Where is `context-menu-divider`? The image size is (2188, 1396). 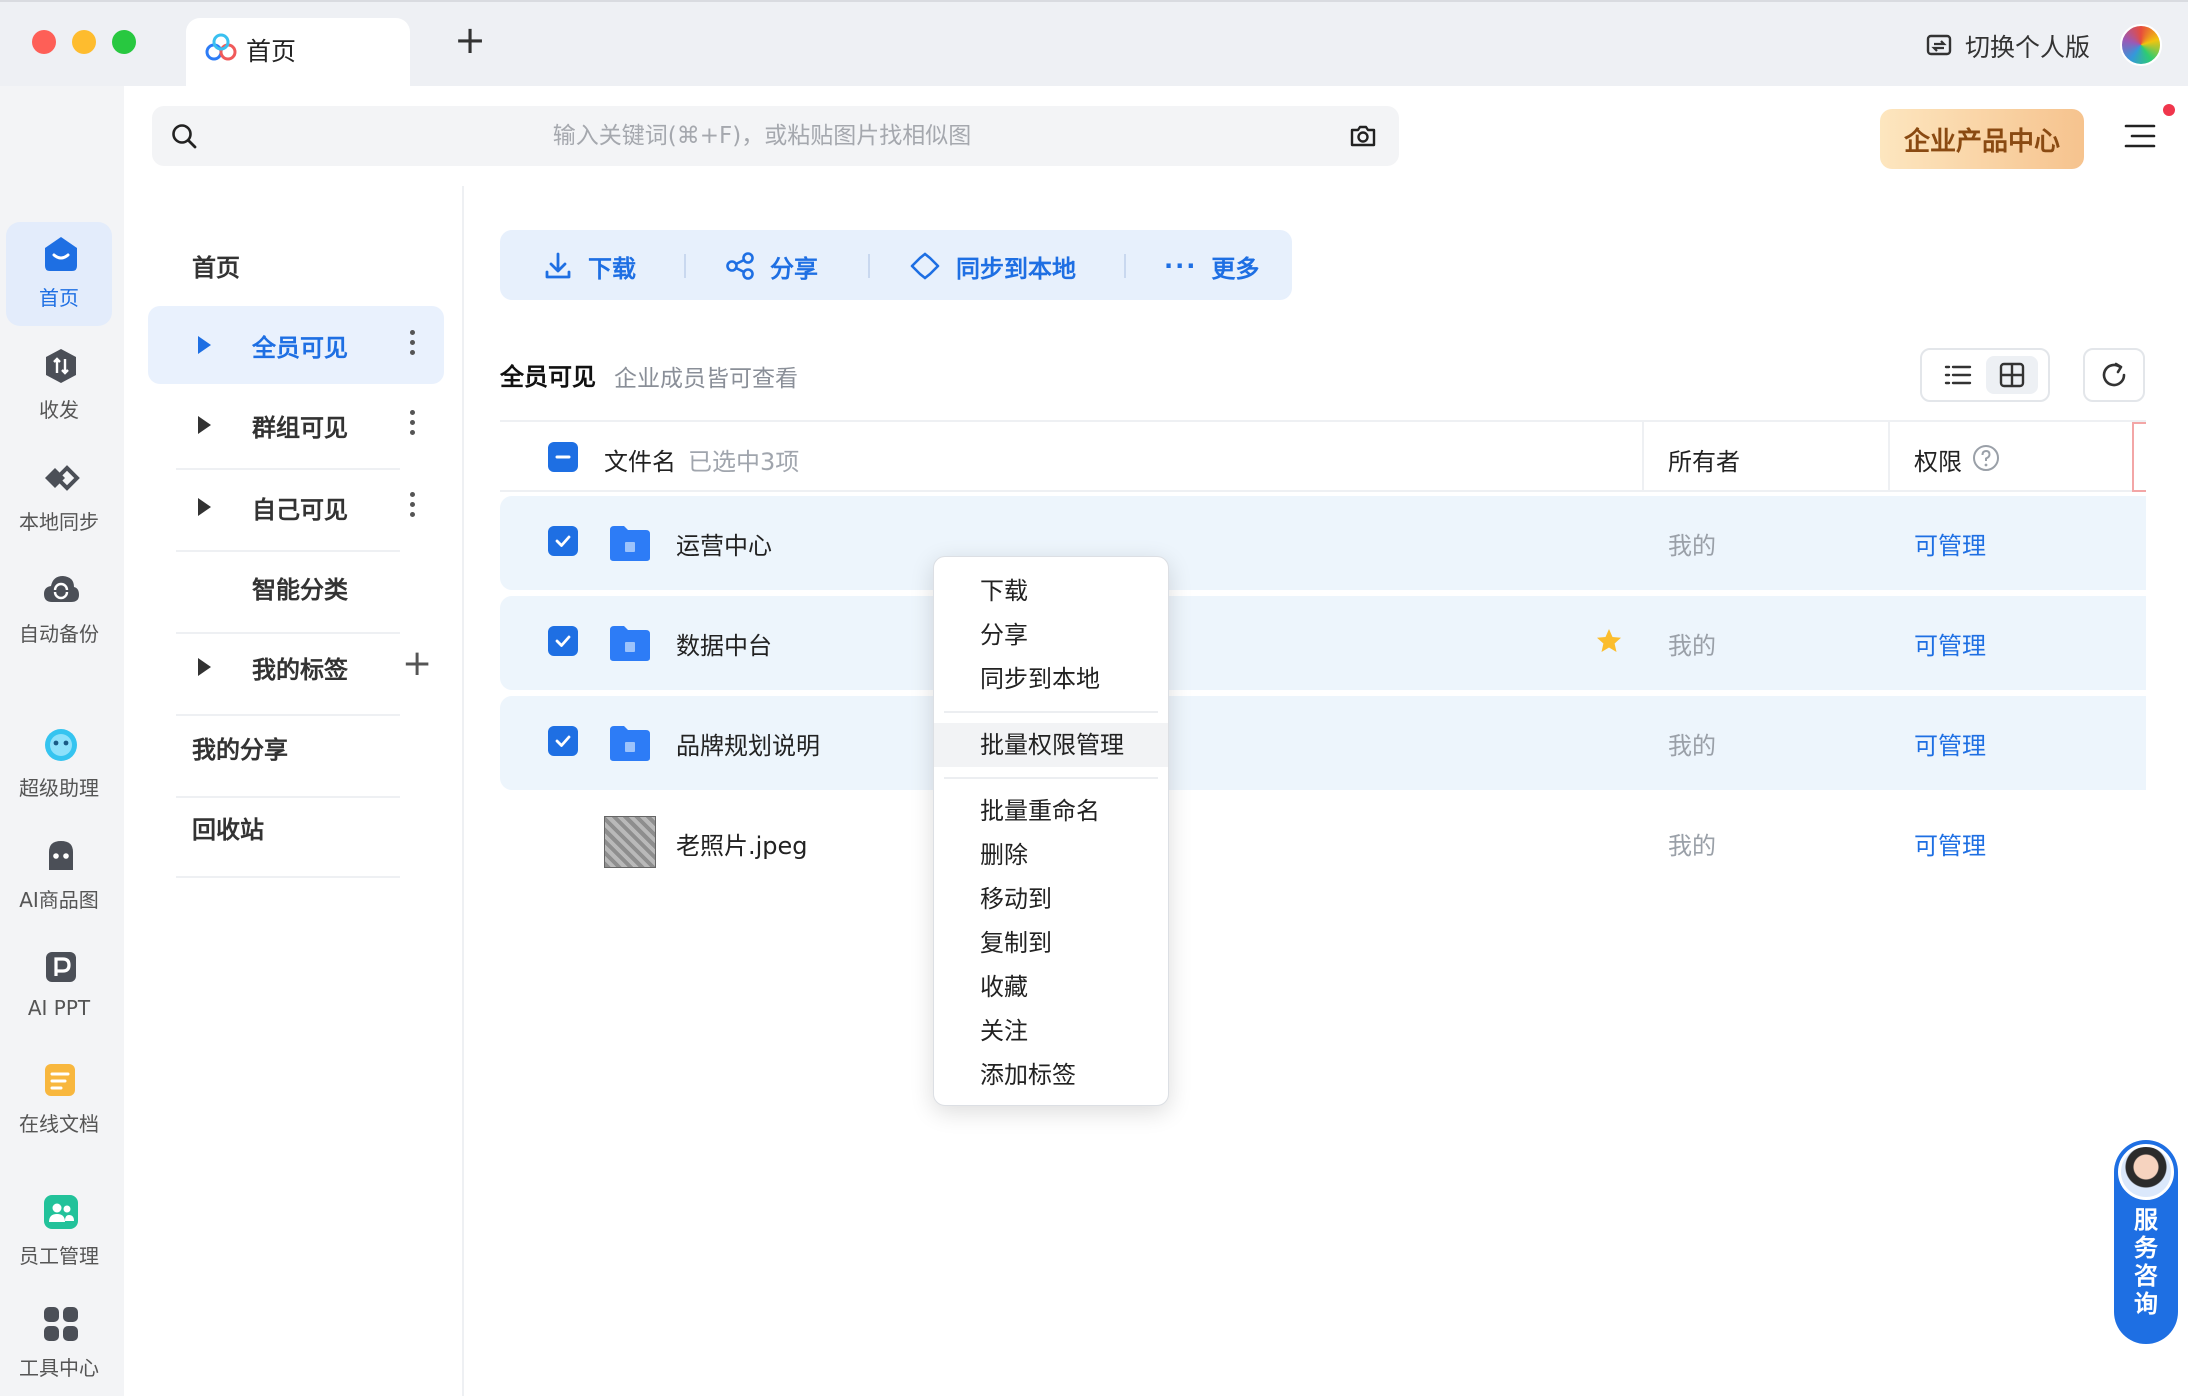 context-menu-divider is located at coordinates (1051, 778).